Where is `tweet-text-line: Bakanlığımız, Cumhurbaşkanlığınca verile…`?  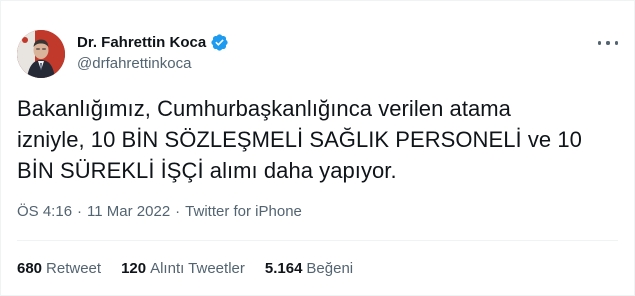
tweet-text-line: Bakanlığımız, Cumhurbaşkanlığınca verile… is located at coordinates (264, 108).